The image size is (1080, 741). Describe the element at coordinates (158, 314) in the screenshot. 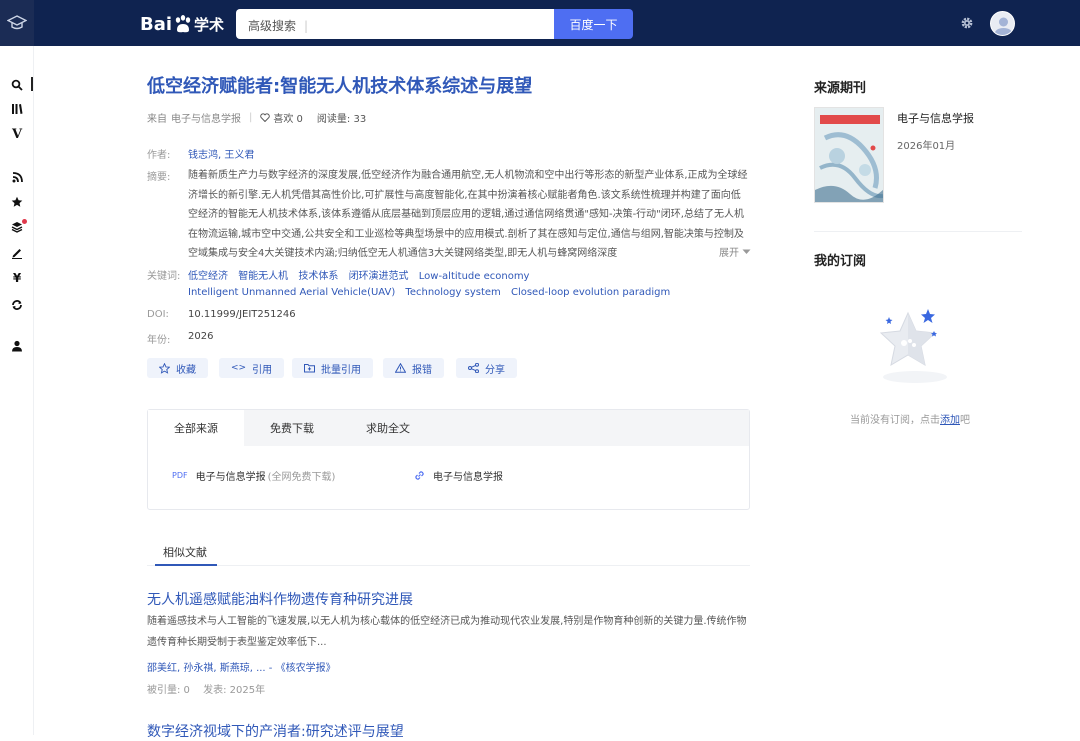

I see `doi-label: DOI:` at that location.